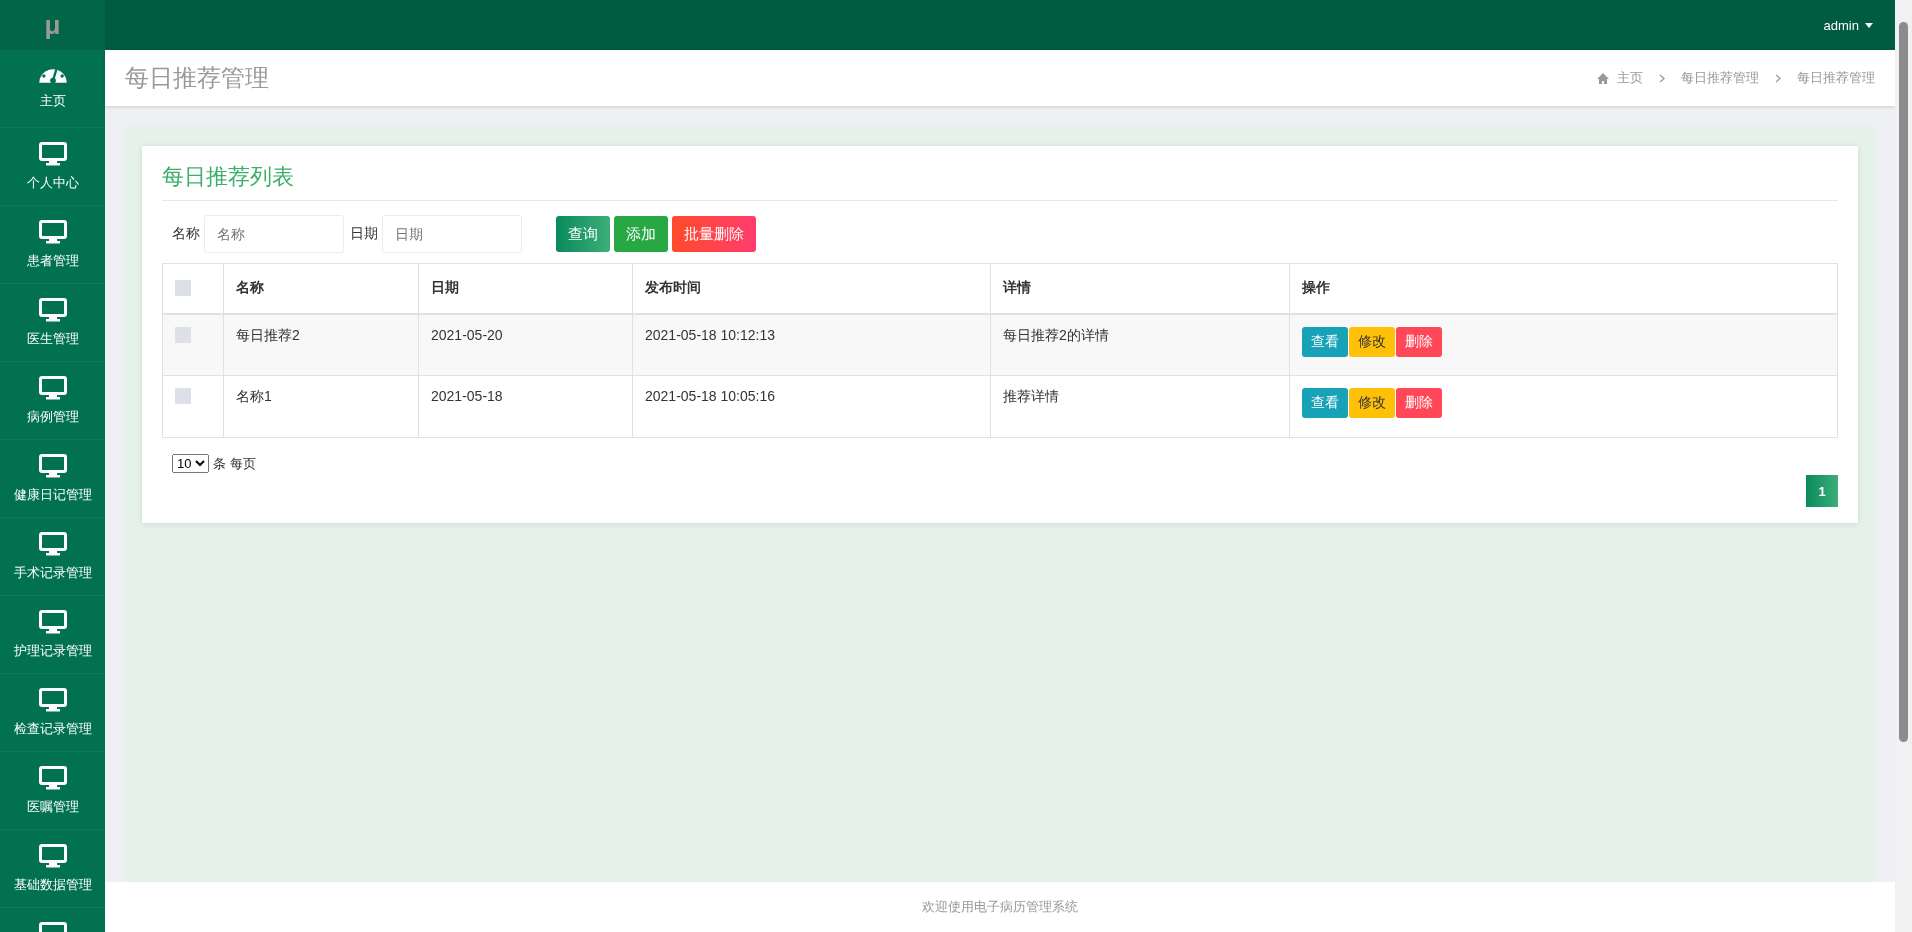  What do you see at coordinates (467, 396) in the screenshot?
I see `table-cell: 2021-05-18` at bounding box center [467, 396].